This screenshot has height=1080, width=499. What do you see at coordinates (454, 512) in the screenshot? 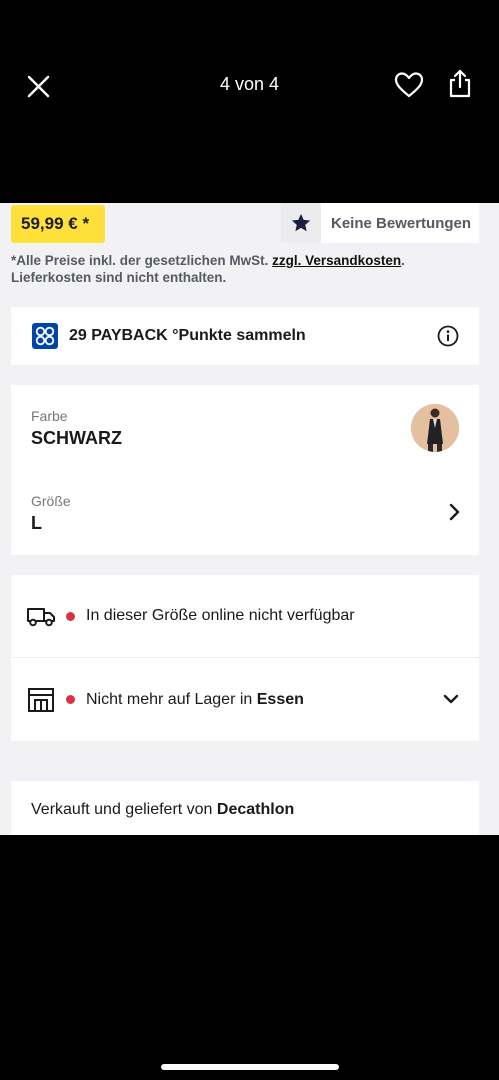
I see `chevron-right-icon` at bounding box center [454, 512].